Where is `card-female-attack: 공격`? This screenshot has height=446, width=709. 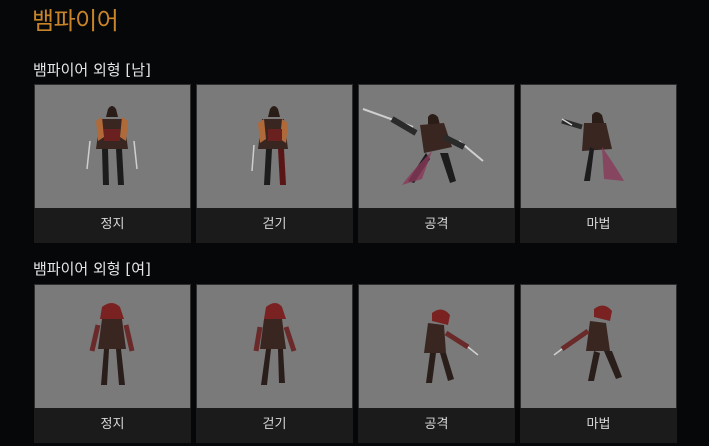
card-female-attack: 공격 is located at coordinates (436, 363).